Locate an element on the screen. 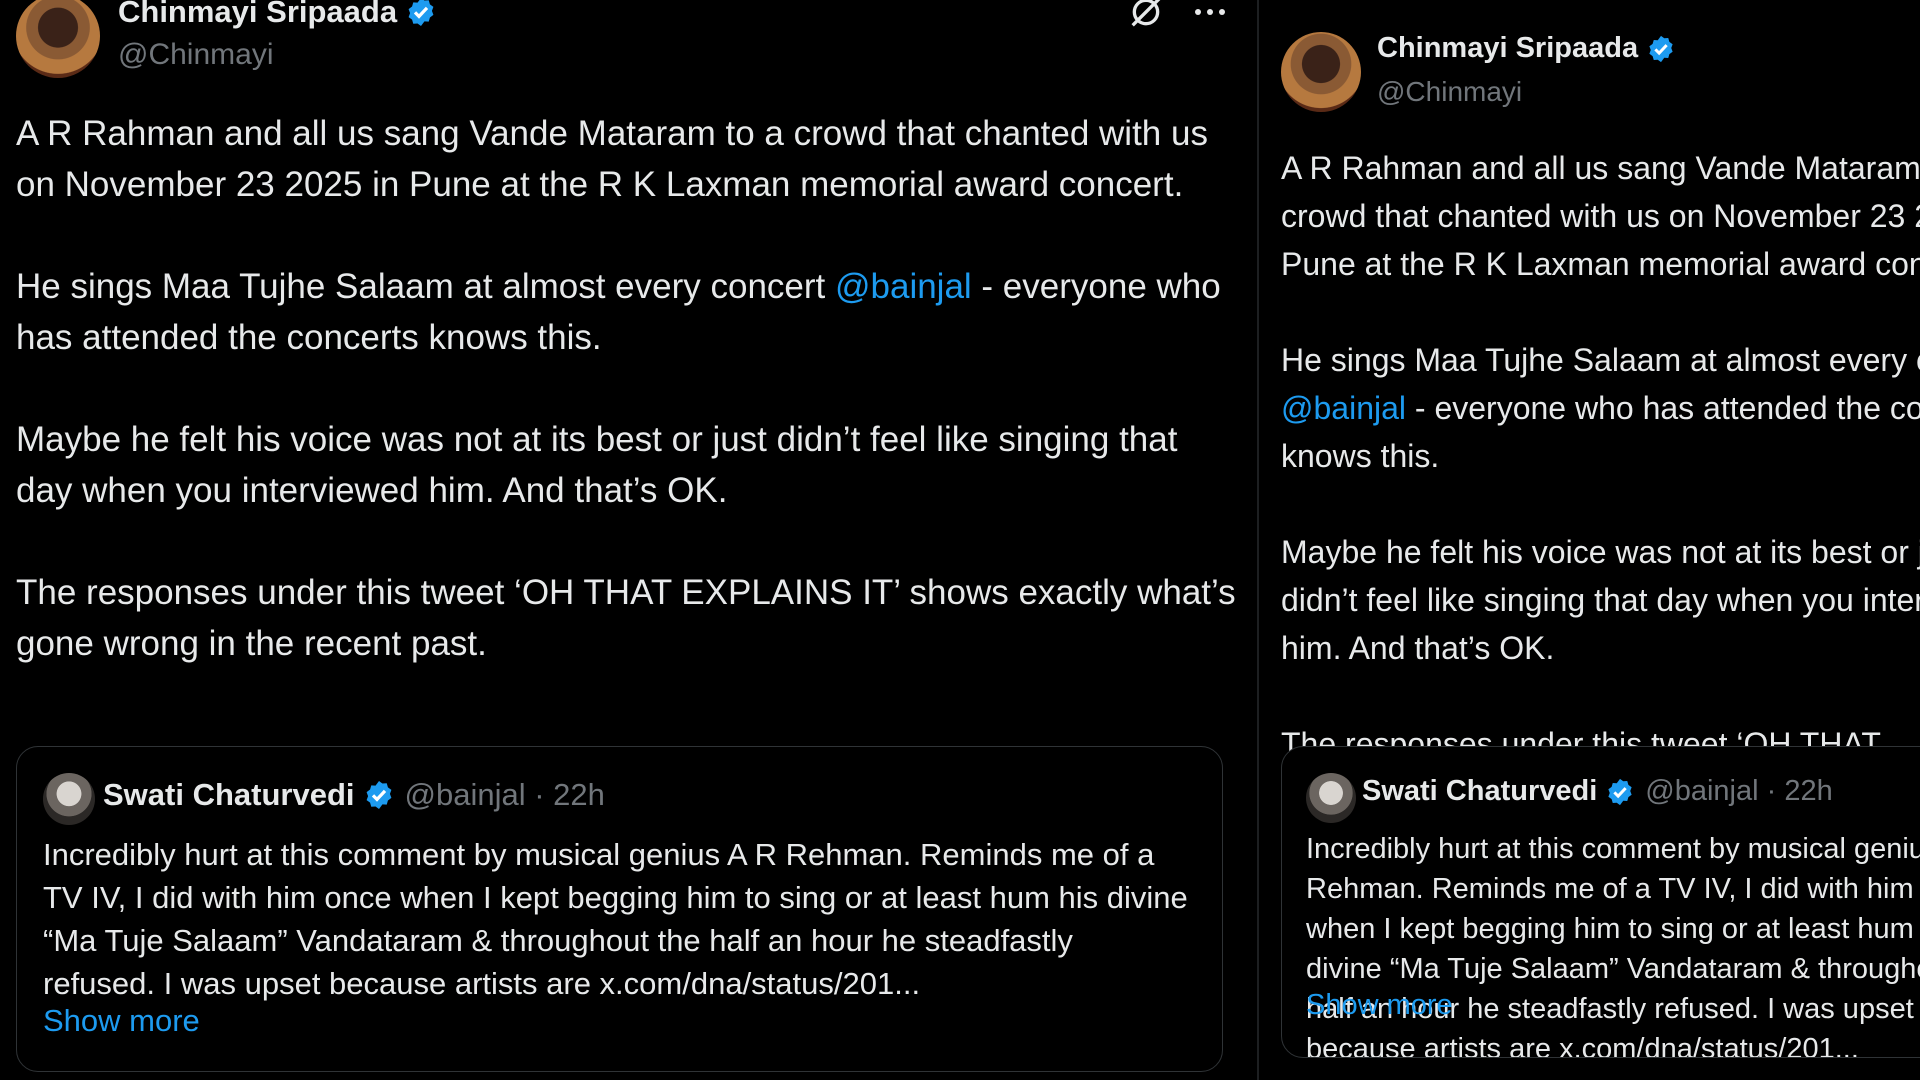 The width and height of the screenshot is (1920, 1080). more-icon is located at coordinates (1210, 12).